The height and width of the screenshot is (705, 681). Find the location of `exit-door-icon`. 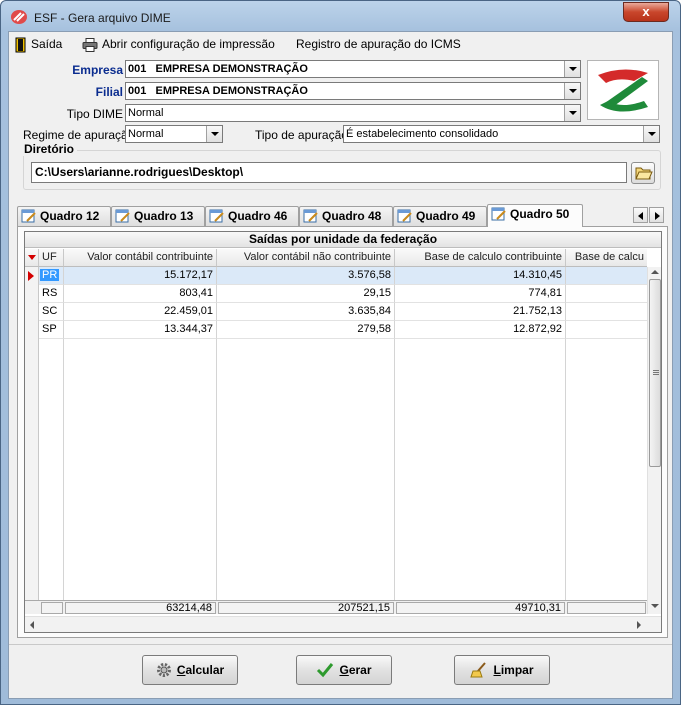

exit-door-icon is located at coordinates (20, 45).